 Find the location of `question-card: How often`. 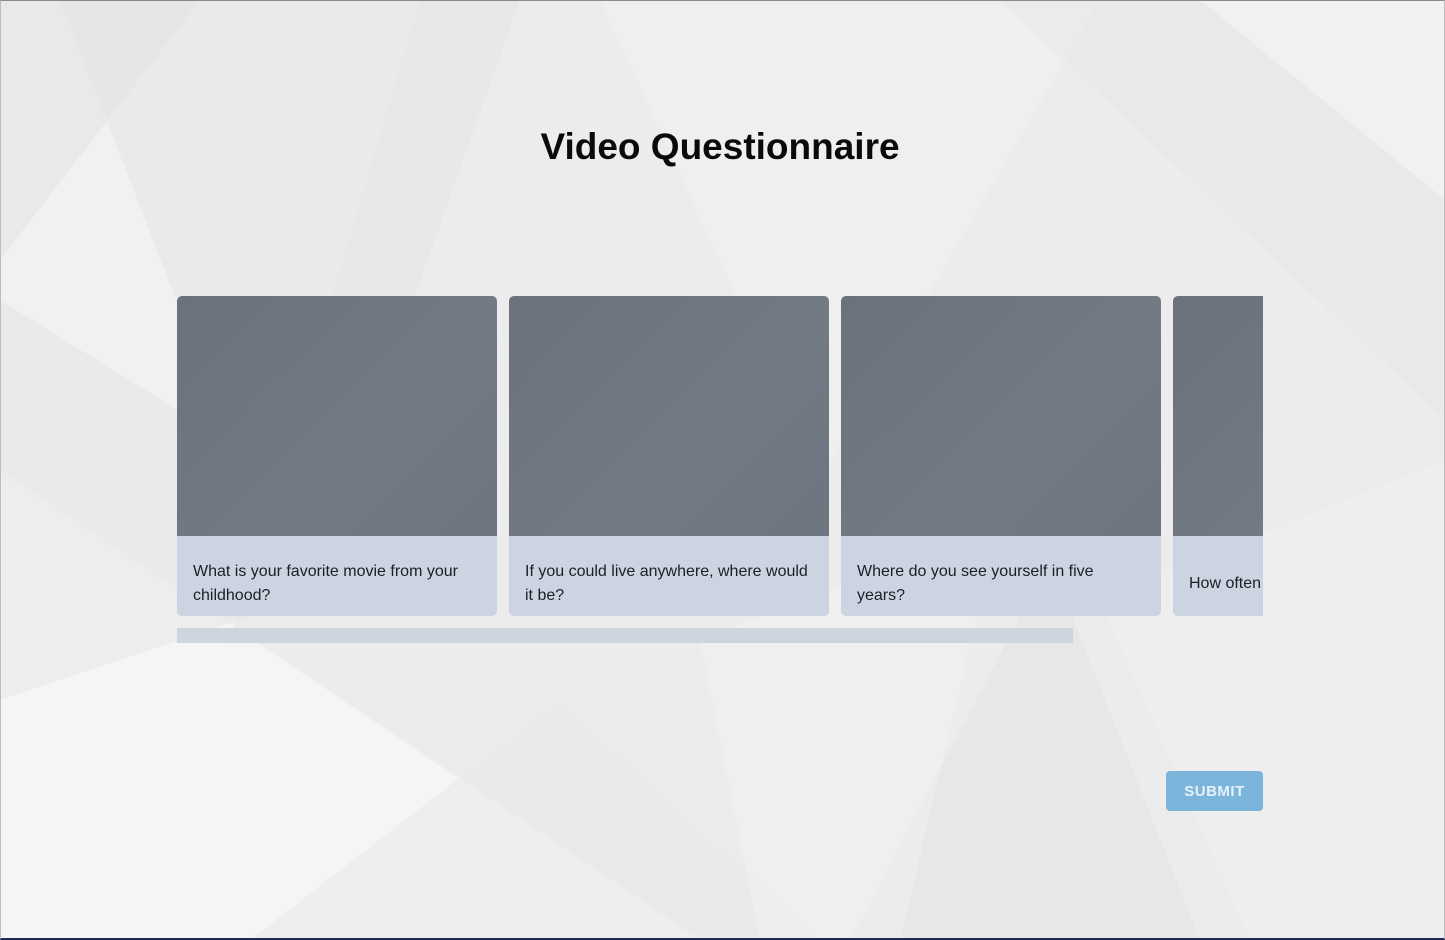

question-card: How often is located at coordinates (1218, 456).